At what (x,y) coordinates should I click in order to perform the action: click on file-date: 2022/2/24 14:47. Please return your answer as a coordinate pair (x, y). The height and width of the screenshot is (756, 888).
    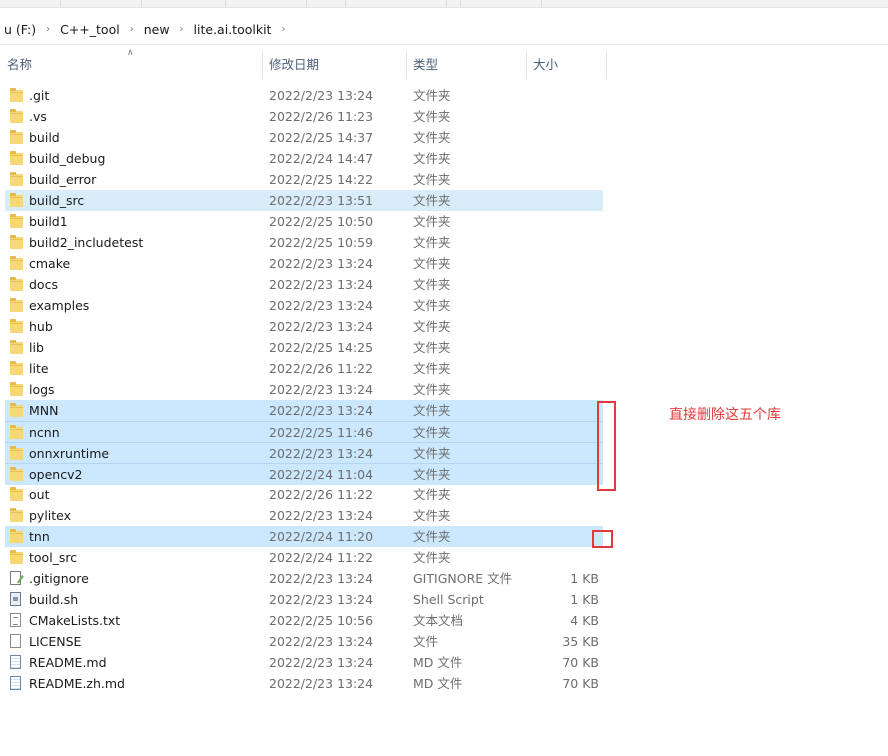
    Looking at the image, I should click on (321, 158).